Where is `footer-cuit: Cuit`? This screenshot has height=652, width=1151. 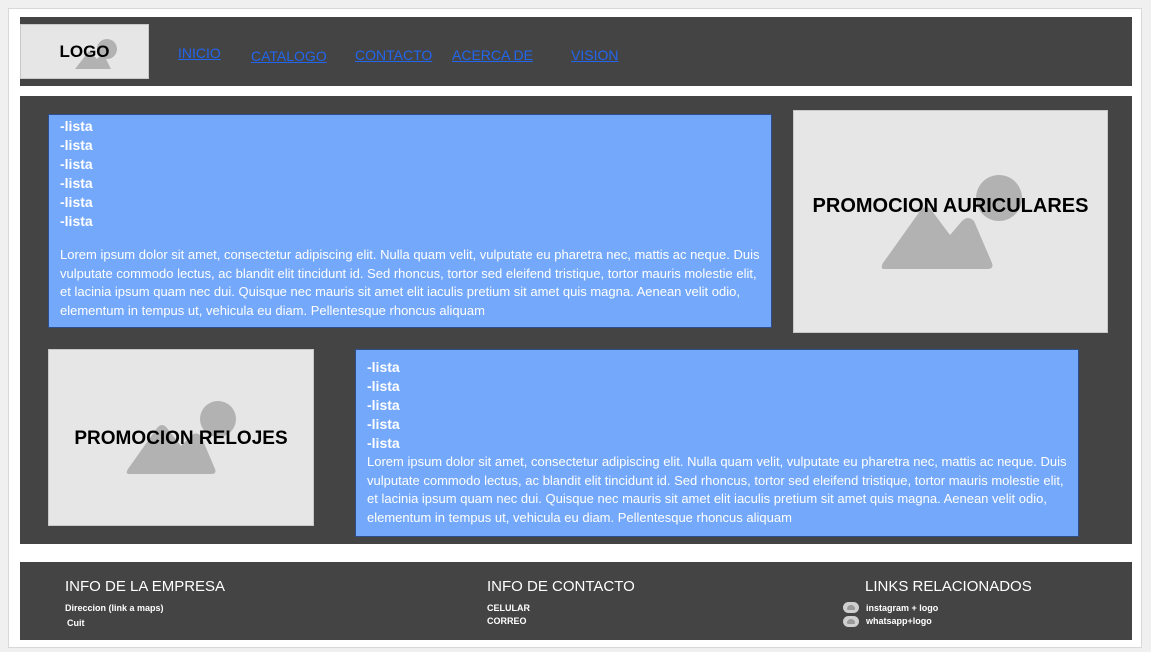
footer-cuit: Cuit is located at coordinates (76, 623).